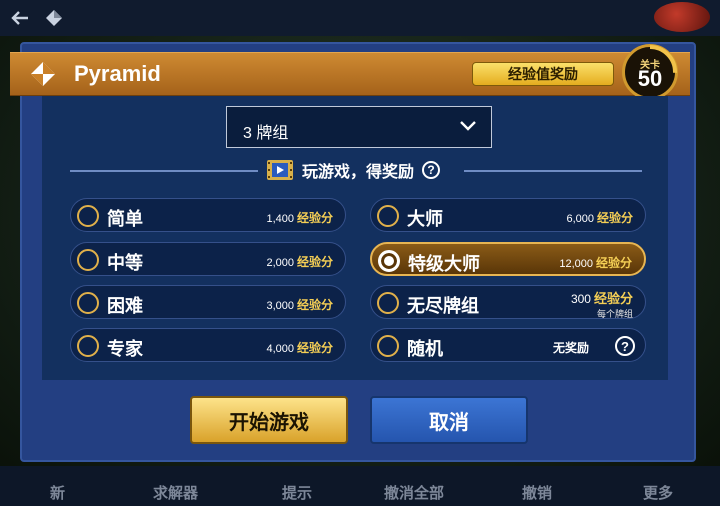 This screenshot has width=720, height=506. What do you see at coordinates (425, 219) in the screenshot?
I see `option-label: 大师` at bounding box center [425, 219].